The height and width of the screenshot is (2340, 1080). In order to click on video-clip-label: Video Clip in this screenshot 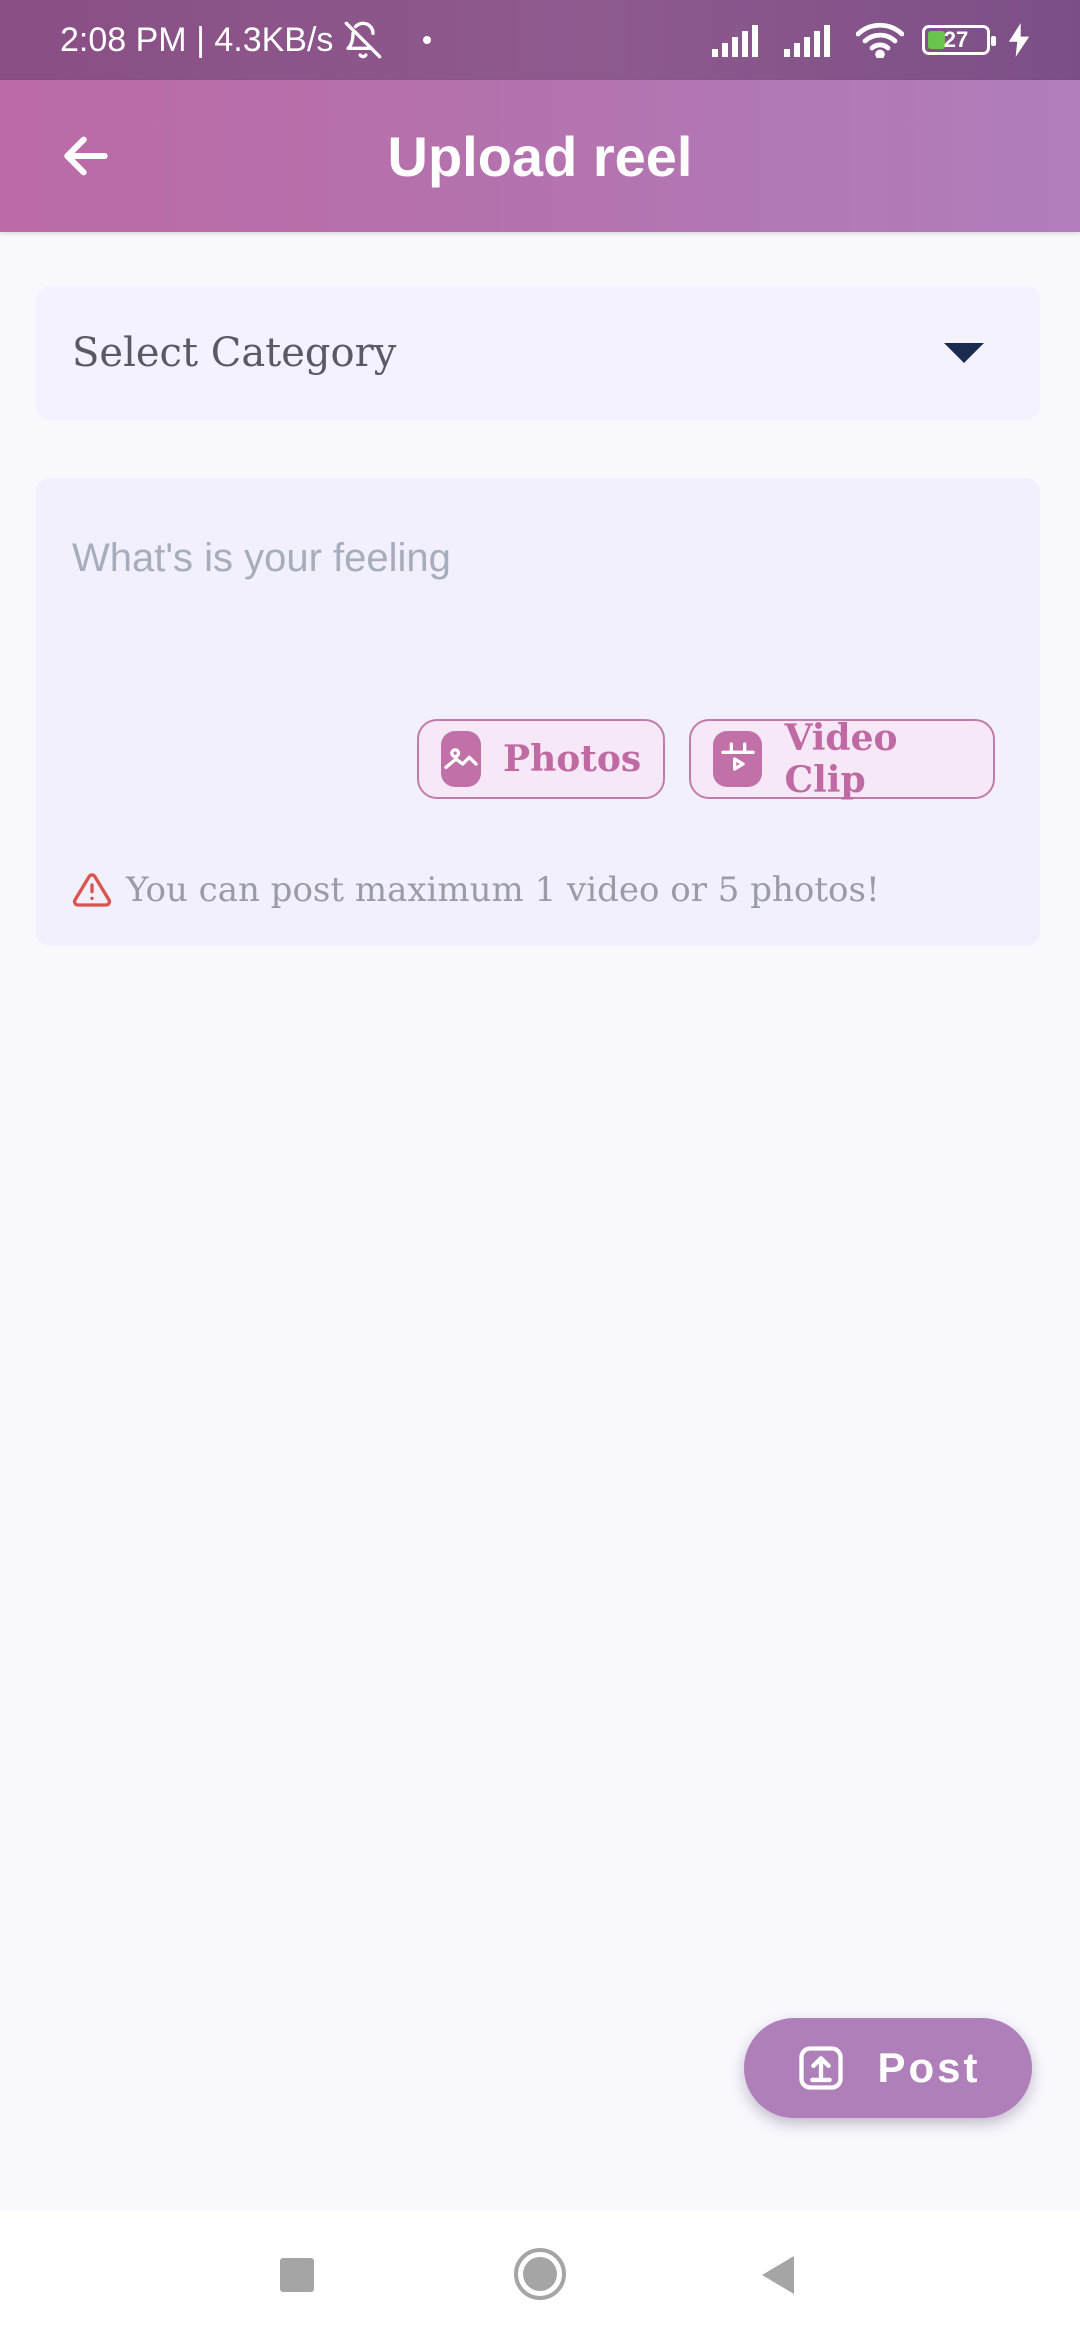, I will do `click(841, 759)`.